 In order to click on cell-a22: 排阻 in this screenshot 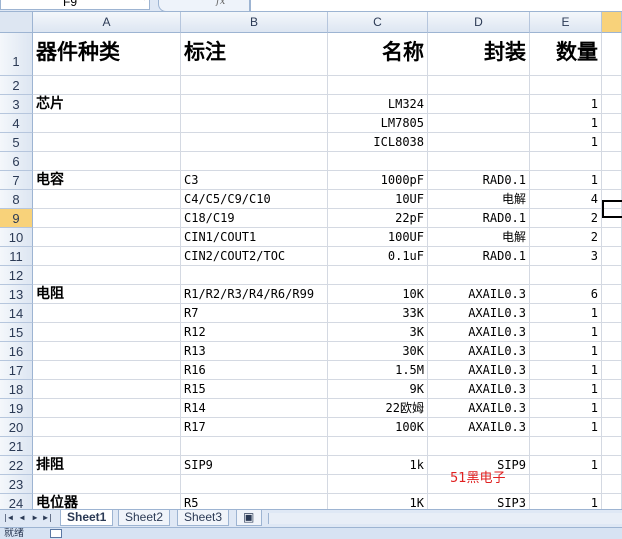, I will do `click(107, 465)`.